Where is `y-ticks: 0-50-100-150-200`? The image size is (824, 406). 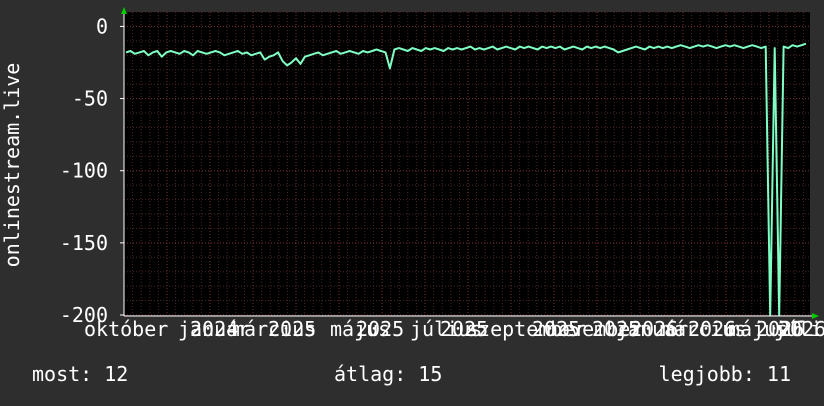 y-ticks: 0-50-100-150-200 is located at coordinates (92, 170).